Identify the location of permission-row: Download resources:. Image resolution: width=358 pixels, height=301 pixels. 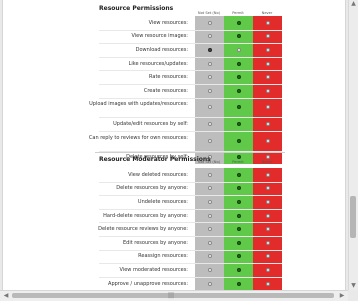
(174, 50).